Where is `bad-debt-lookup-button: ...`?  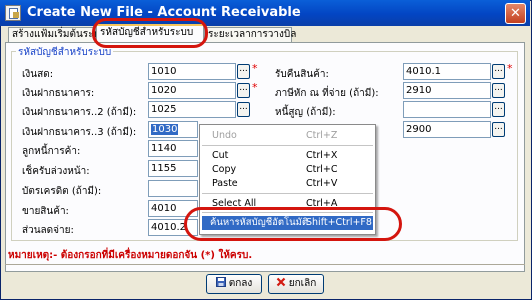
bad-debt-lookup-button: ... is located at coordinates (498, 109).